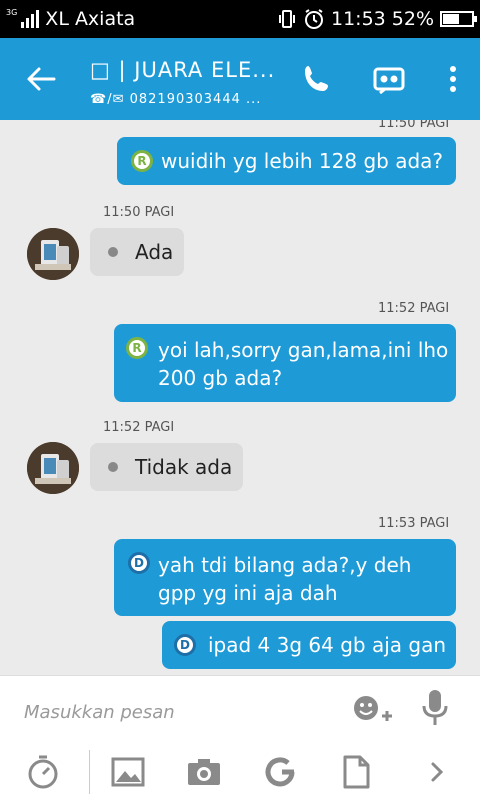  What do you see at coordinates (327, 645) in the screenshot?
I see `message-text: ipad 4 3g 64 gb aja gan` at bounding box center [327, 645].